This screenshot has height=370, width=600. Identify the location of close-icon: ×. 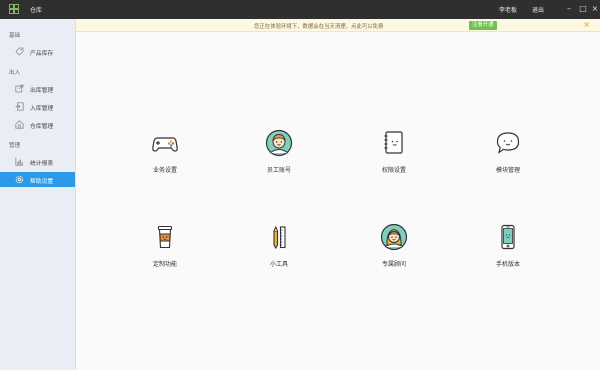
(586, 25).